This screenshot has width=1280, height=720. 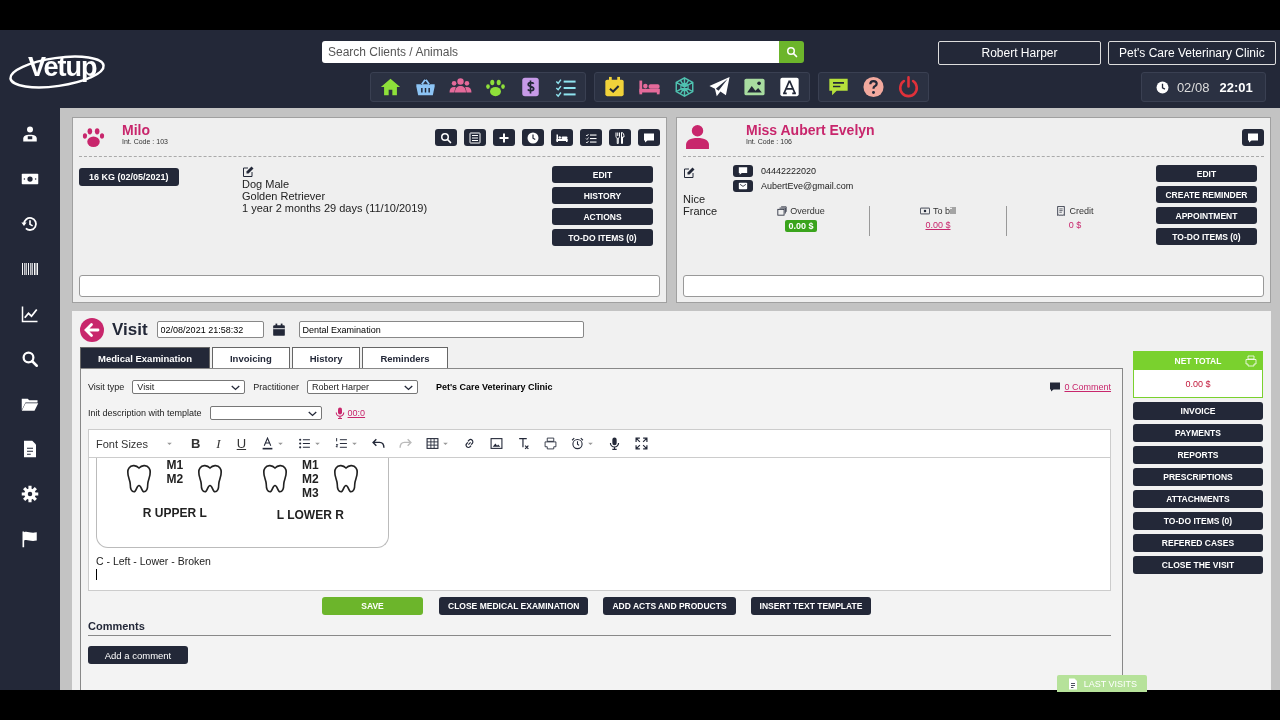 What do you see at coordinates (342, 443) in the screenshot?
I see `numbered-list-icon` at bounding box center [342, 443].